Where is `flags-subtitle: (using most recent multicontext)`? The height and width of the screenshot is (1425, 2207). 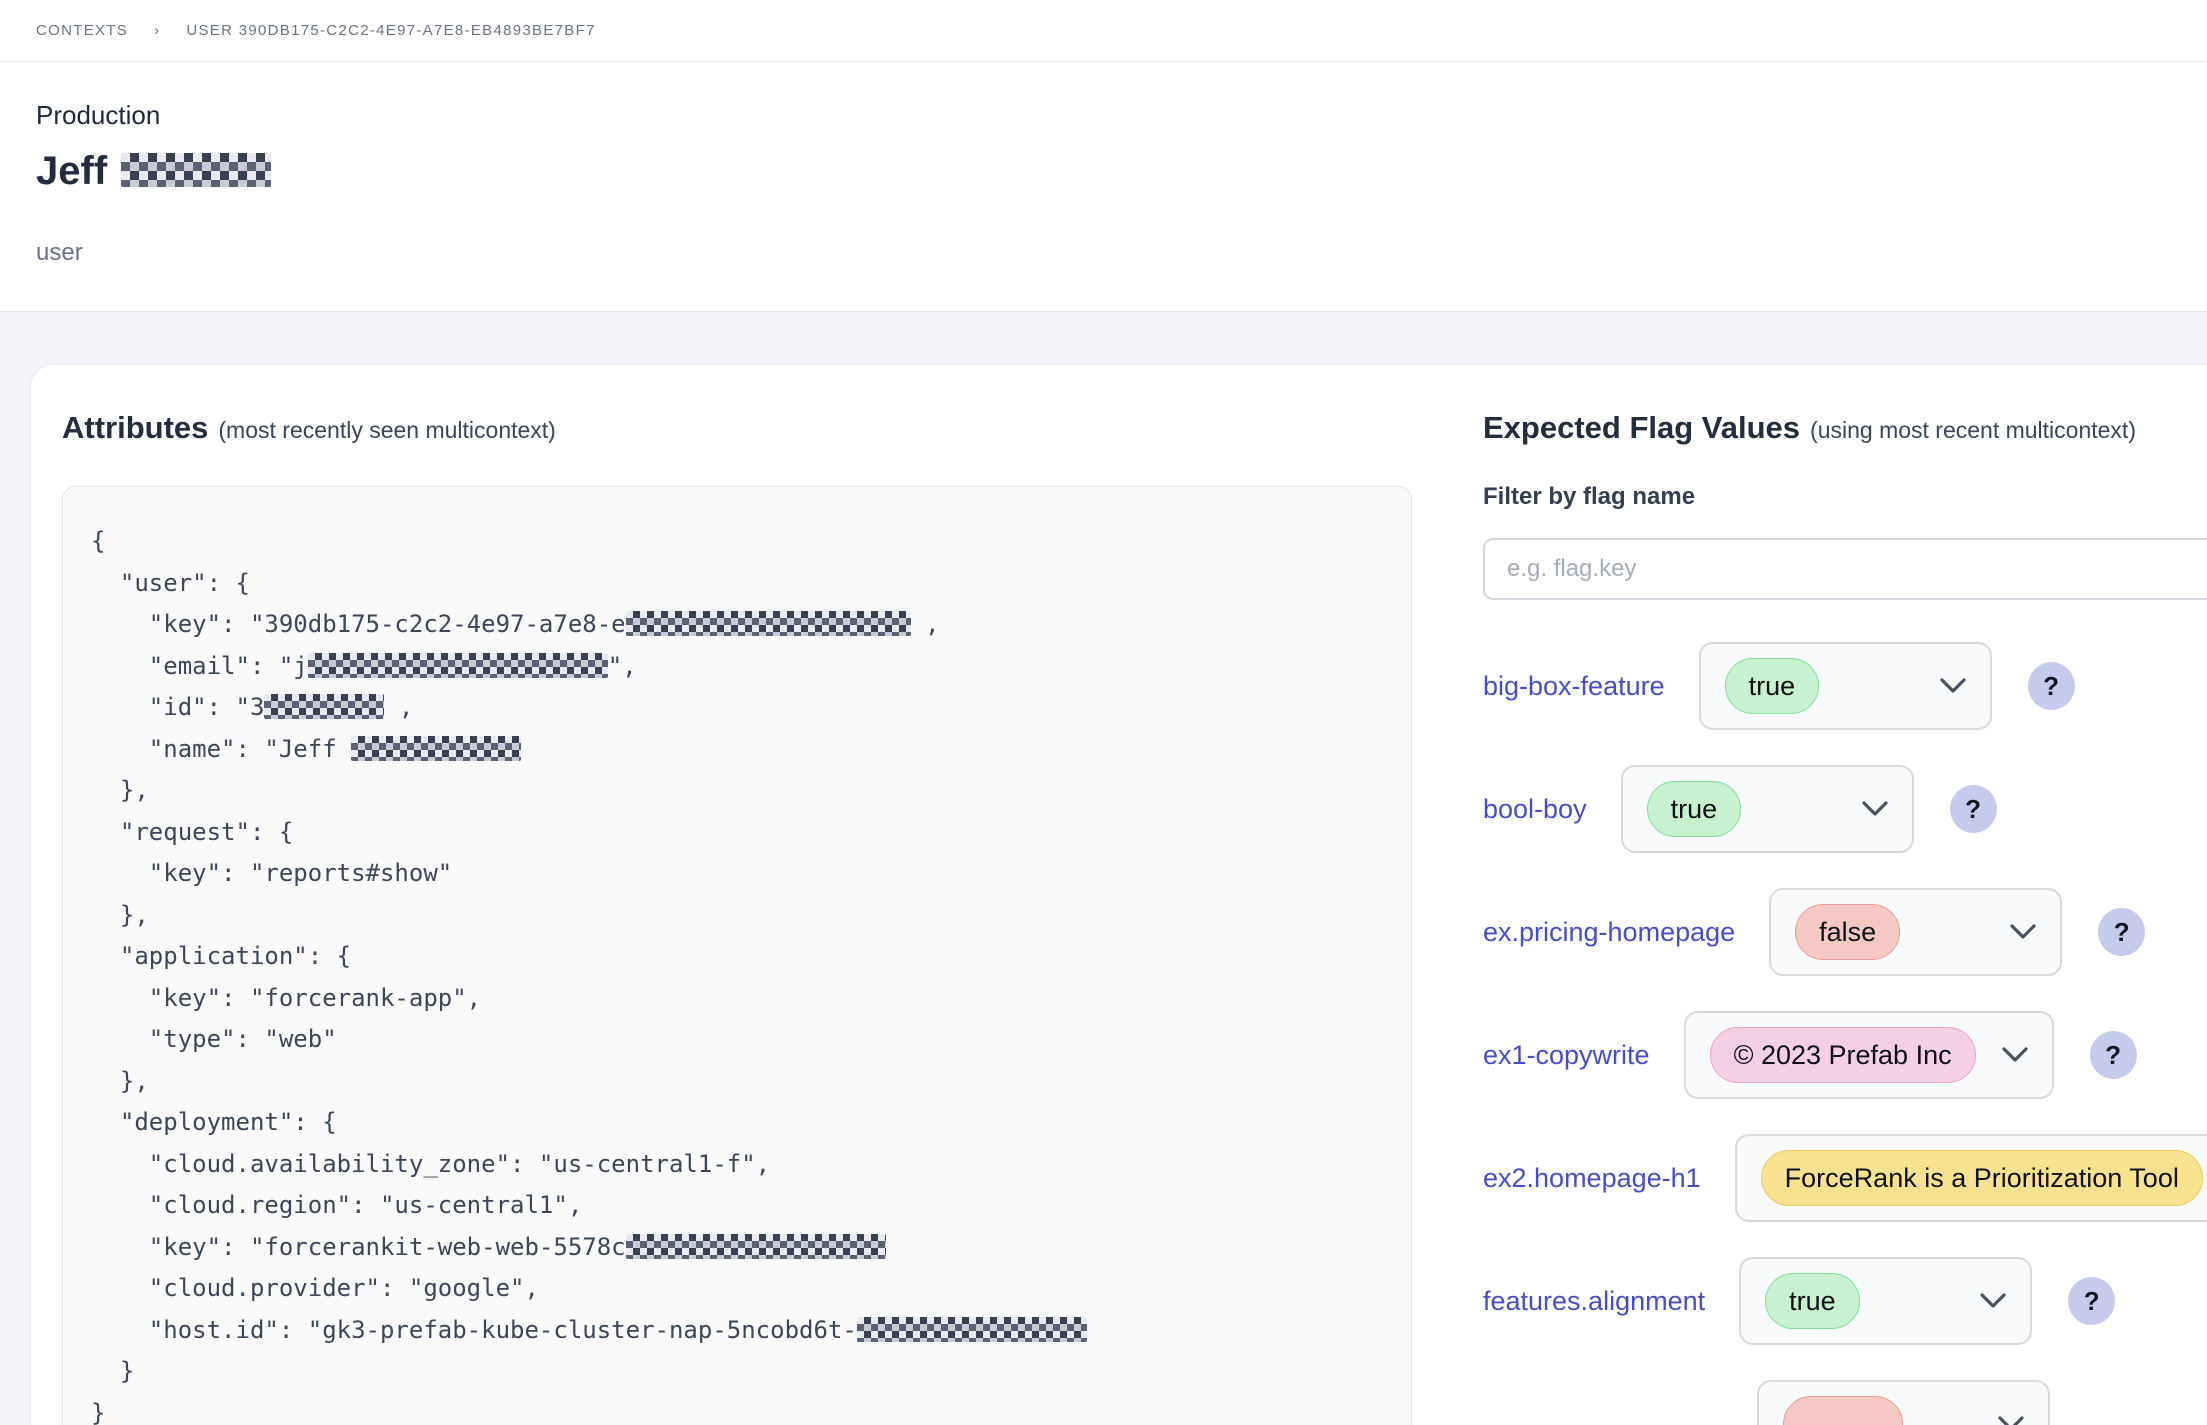
flags-subtitle: (using most recent multicontext) is located at coordinates (1973, 430).